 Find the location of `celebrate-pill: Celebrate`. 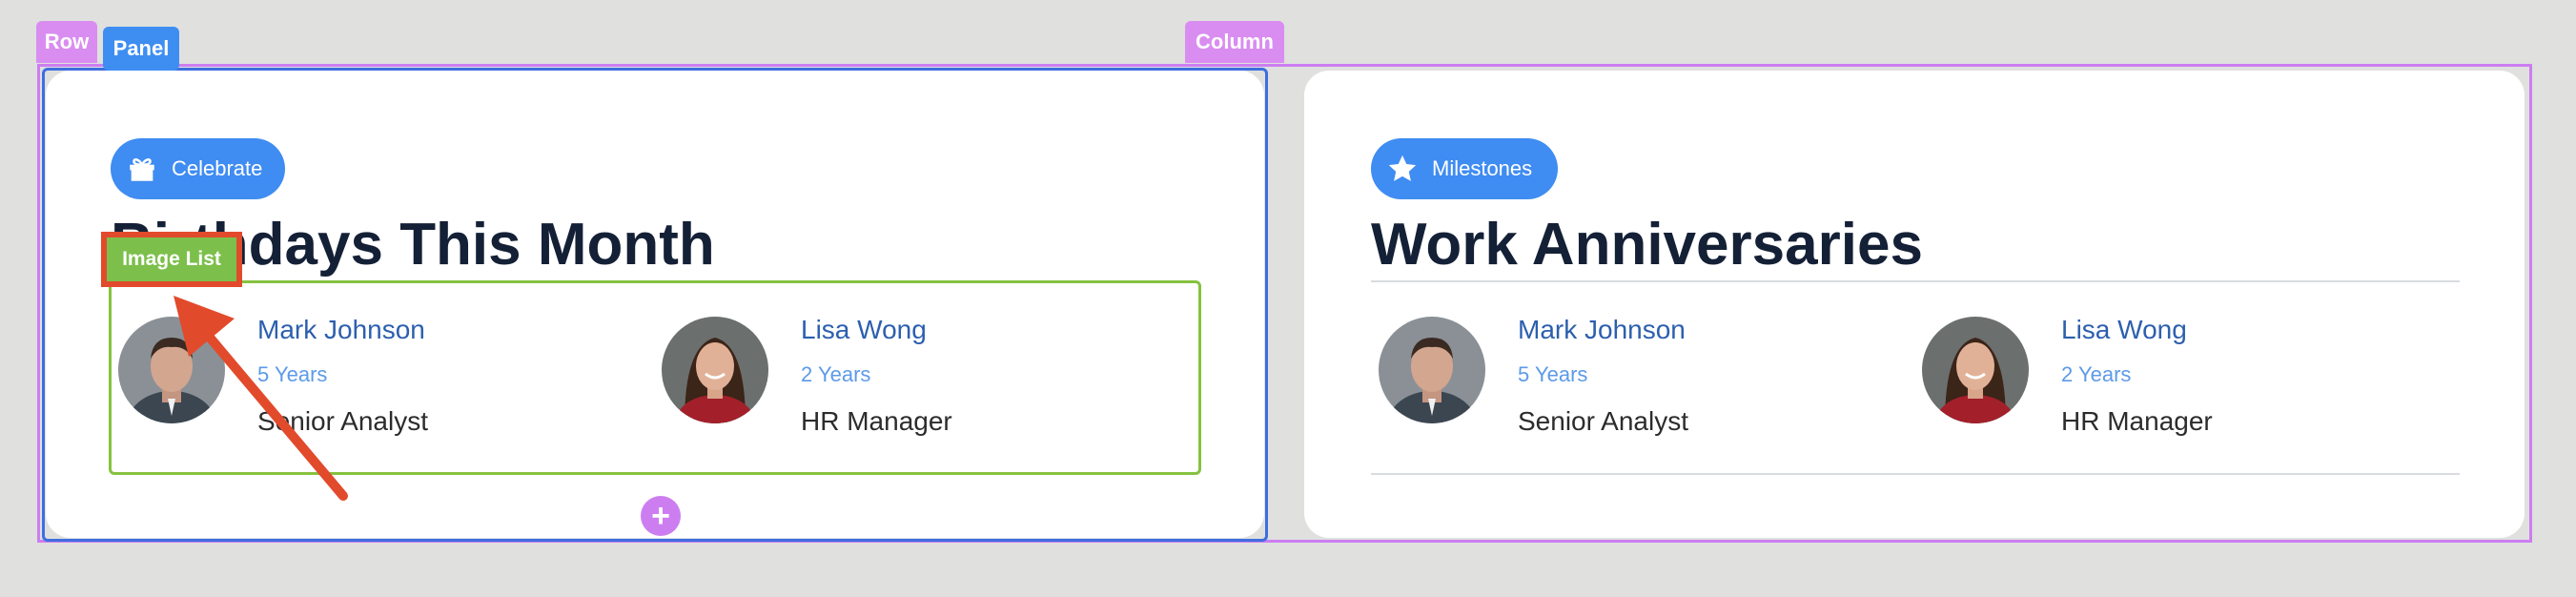

celebrate-pill: Celebrate is located at coordinates (198, 168).